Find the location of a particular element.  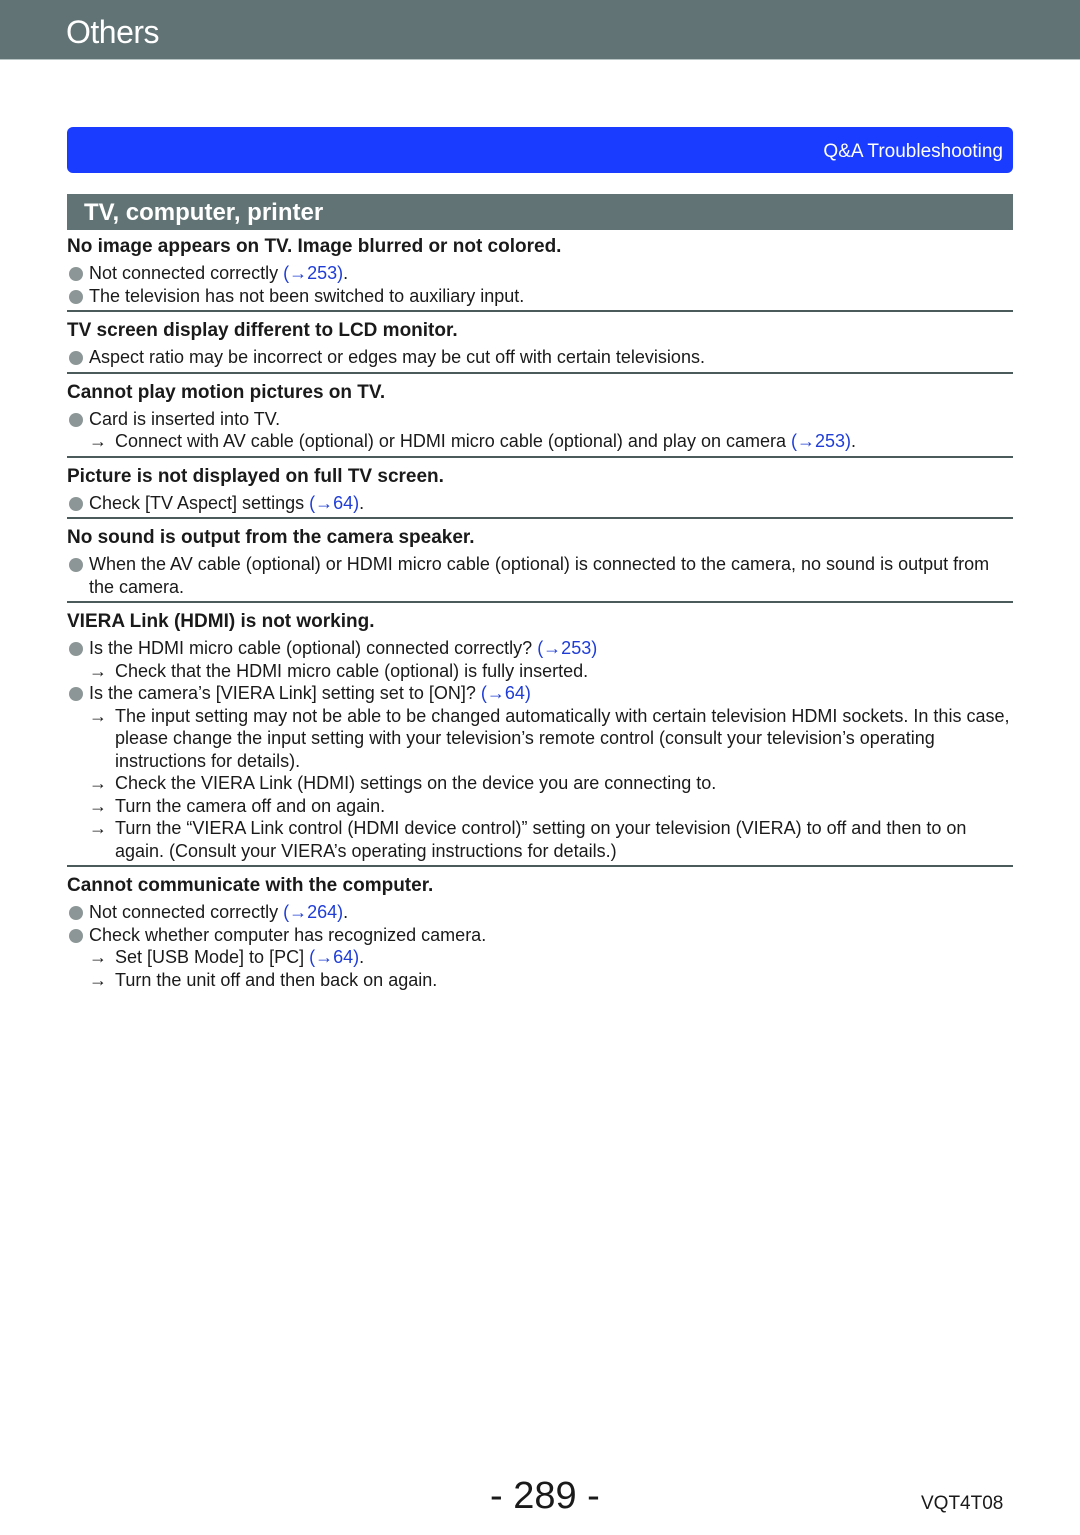

answer-text: Turn the camera off and on again. is located at coordinates (250, 805).